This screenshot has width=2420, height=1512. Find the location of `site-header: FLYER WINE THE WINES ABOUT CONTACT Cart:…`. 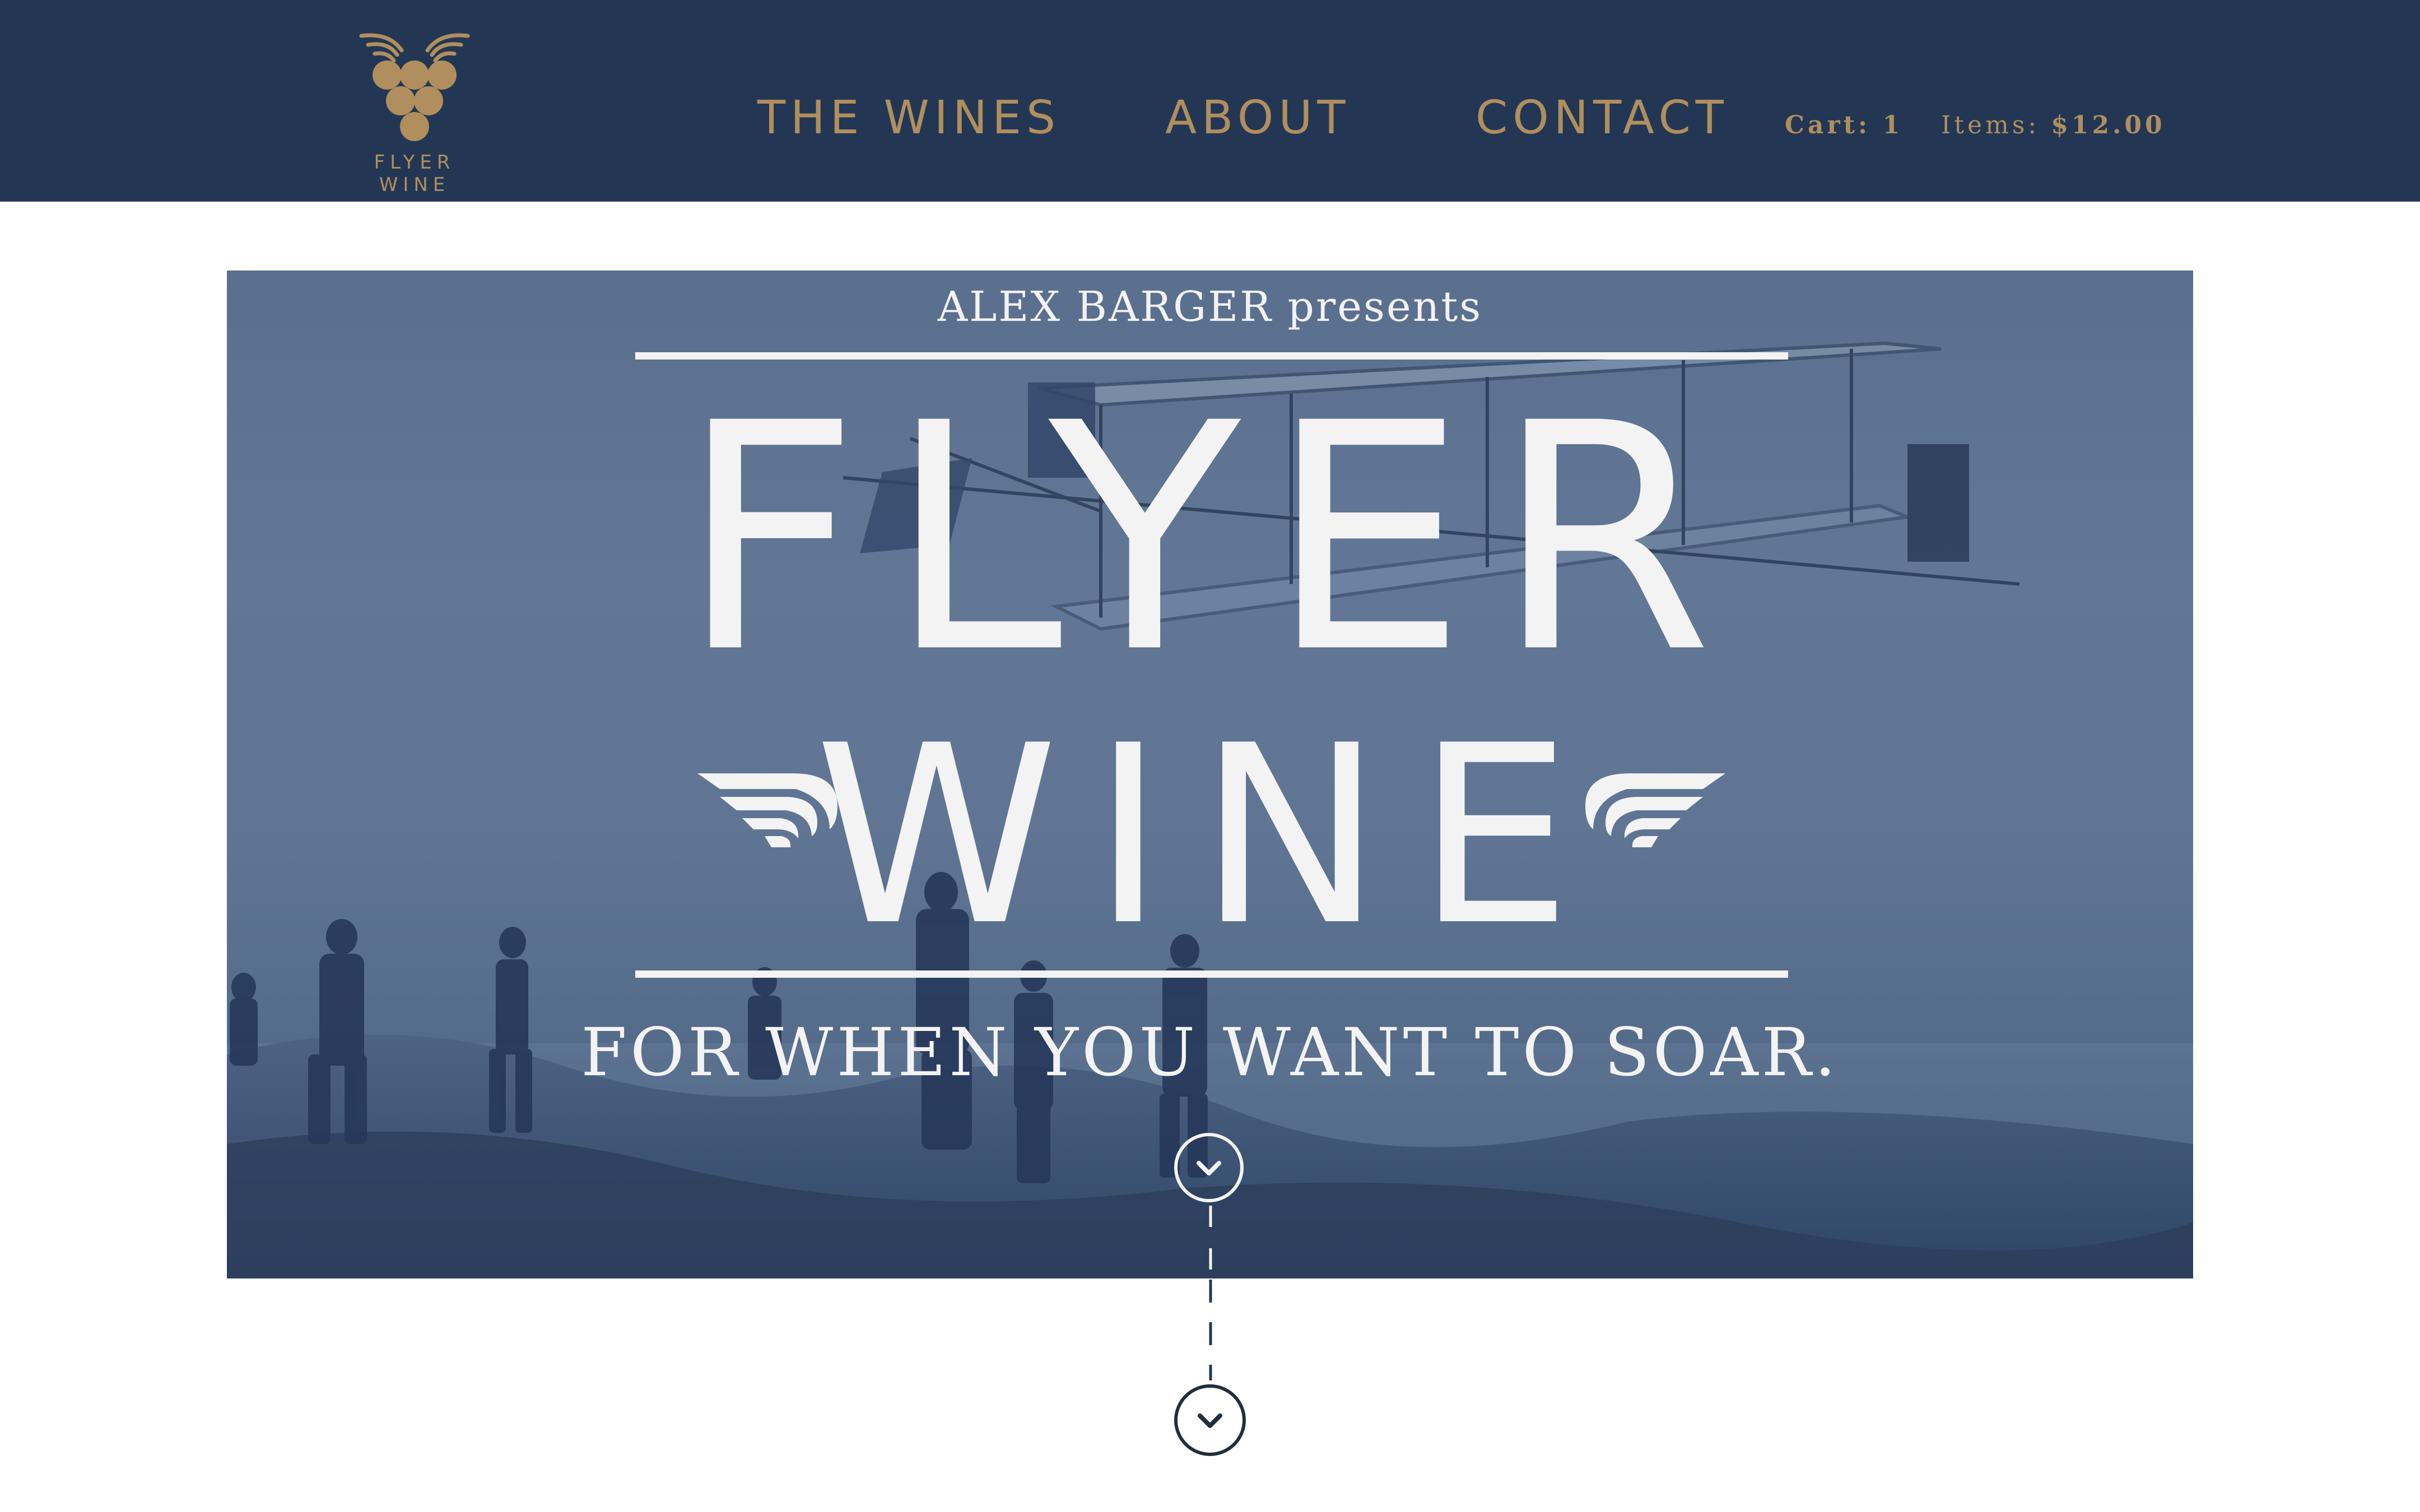

site-header: FLYER WINE THE WINES ABOUT CONTACT Cart:… is located at coordinates (1210, 101).